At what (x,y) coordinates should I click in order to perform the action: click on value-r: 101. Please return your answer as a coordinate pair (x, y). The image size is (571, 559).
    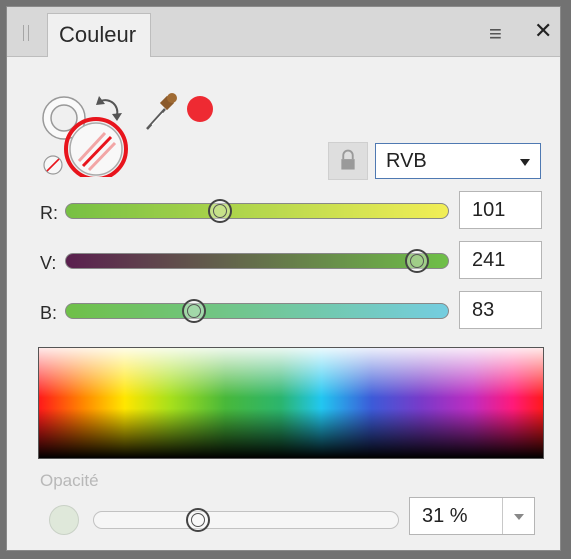
    Looking at the image, I should click on (489, 210).